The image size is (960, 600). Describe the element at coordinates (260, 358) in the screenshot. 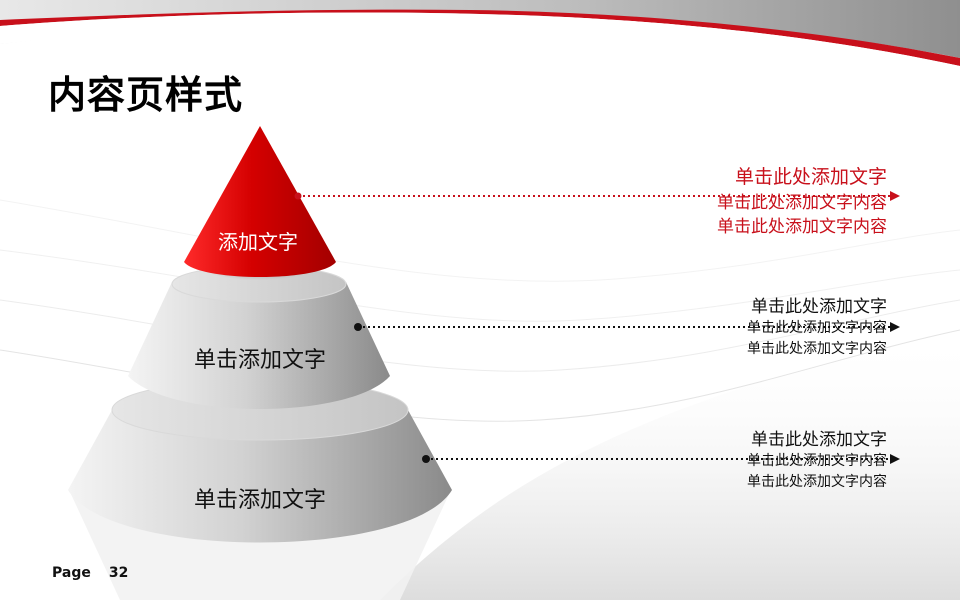

I see `pyramid-tier-middle-label: 单击添加文字` at that location.